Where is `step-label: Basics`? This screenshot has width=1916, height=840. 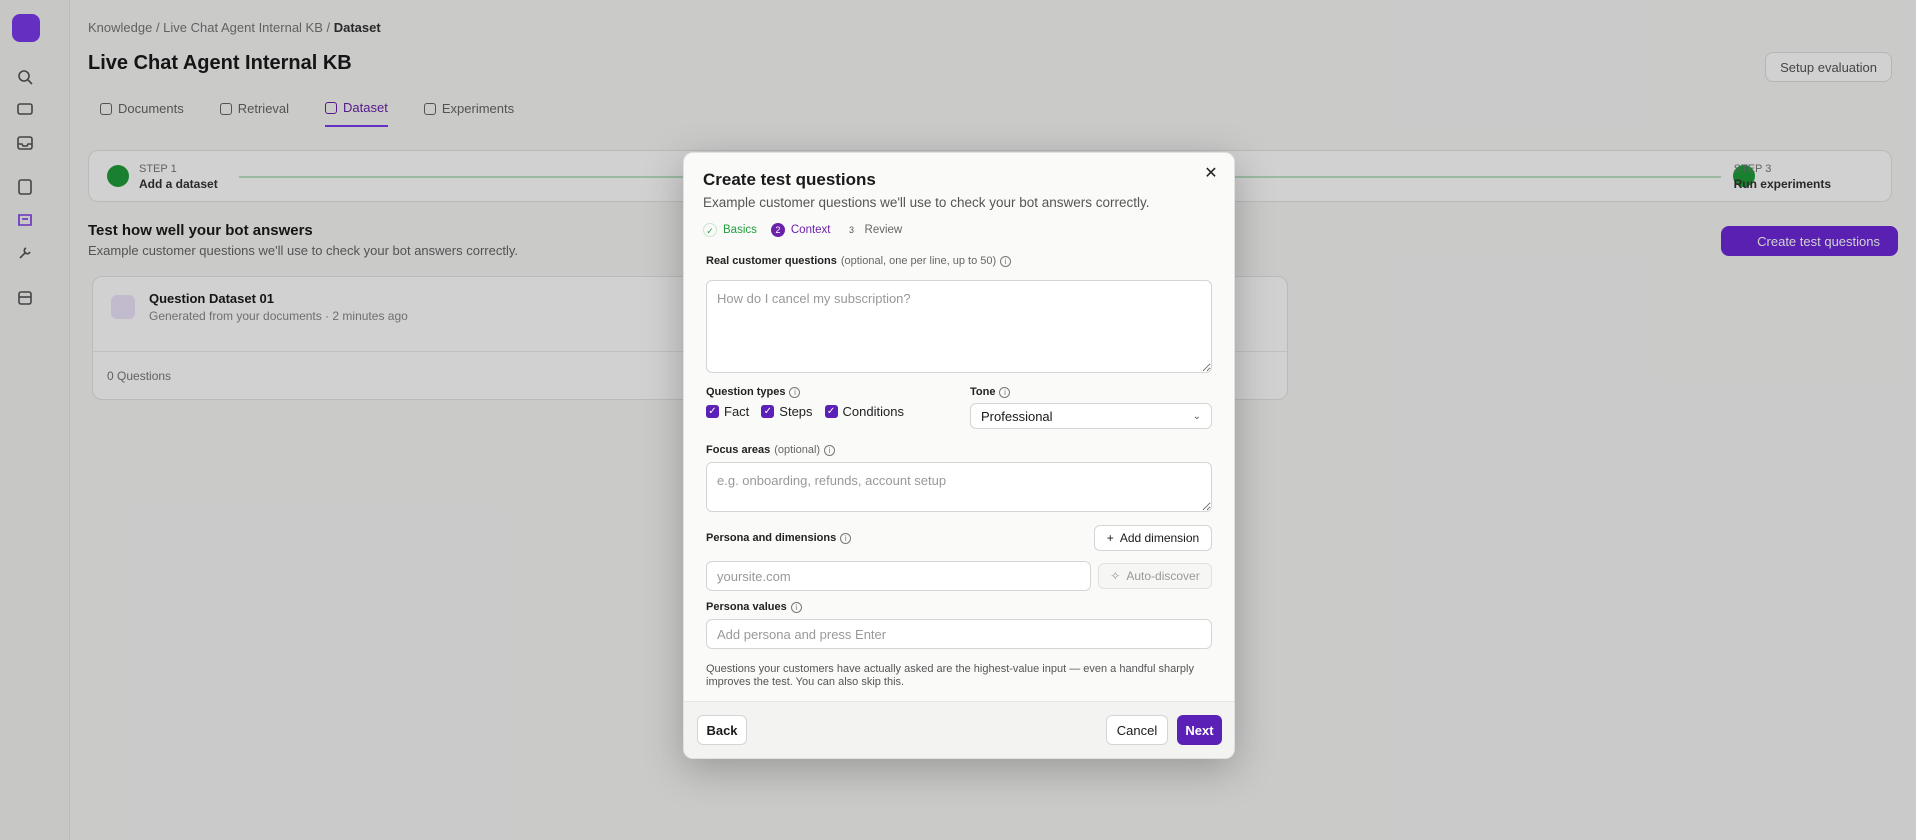
step-label: Basics is located at coordinates (740, 230).